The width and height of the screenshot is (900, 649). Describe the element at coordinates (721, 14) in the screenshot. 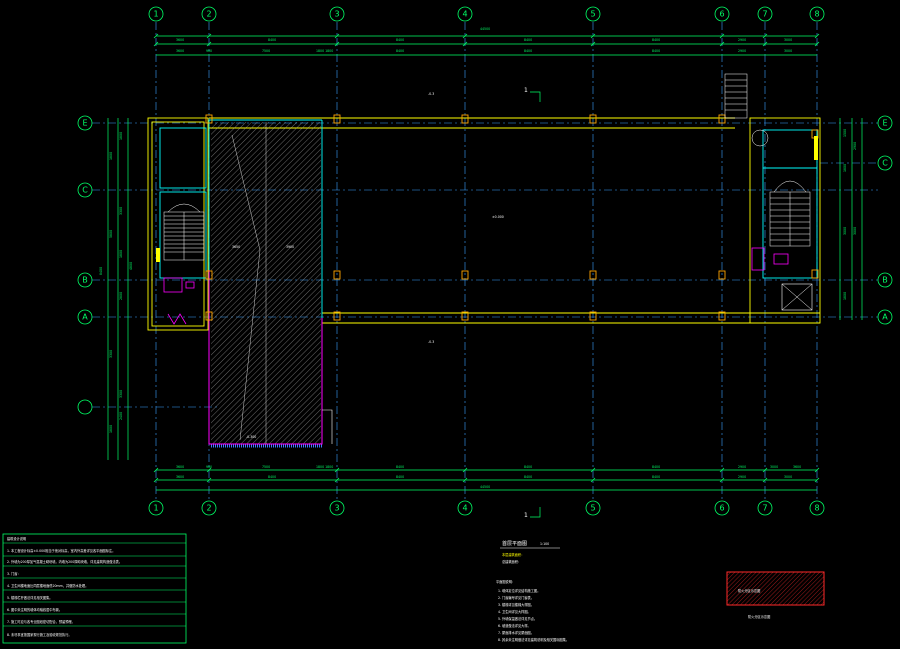

I see `axis-label-top-6: 6` at that location.